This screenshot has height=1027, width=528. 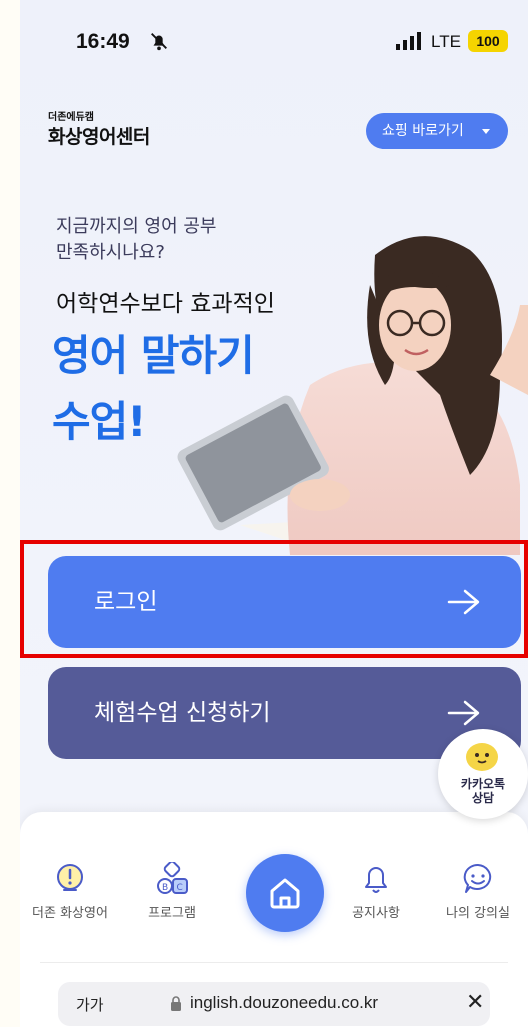 What do you see at coordinates (408, 41) in the screenshot?
I see `signal-icon` at bounding box center [408, 41].